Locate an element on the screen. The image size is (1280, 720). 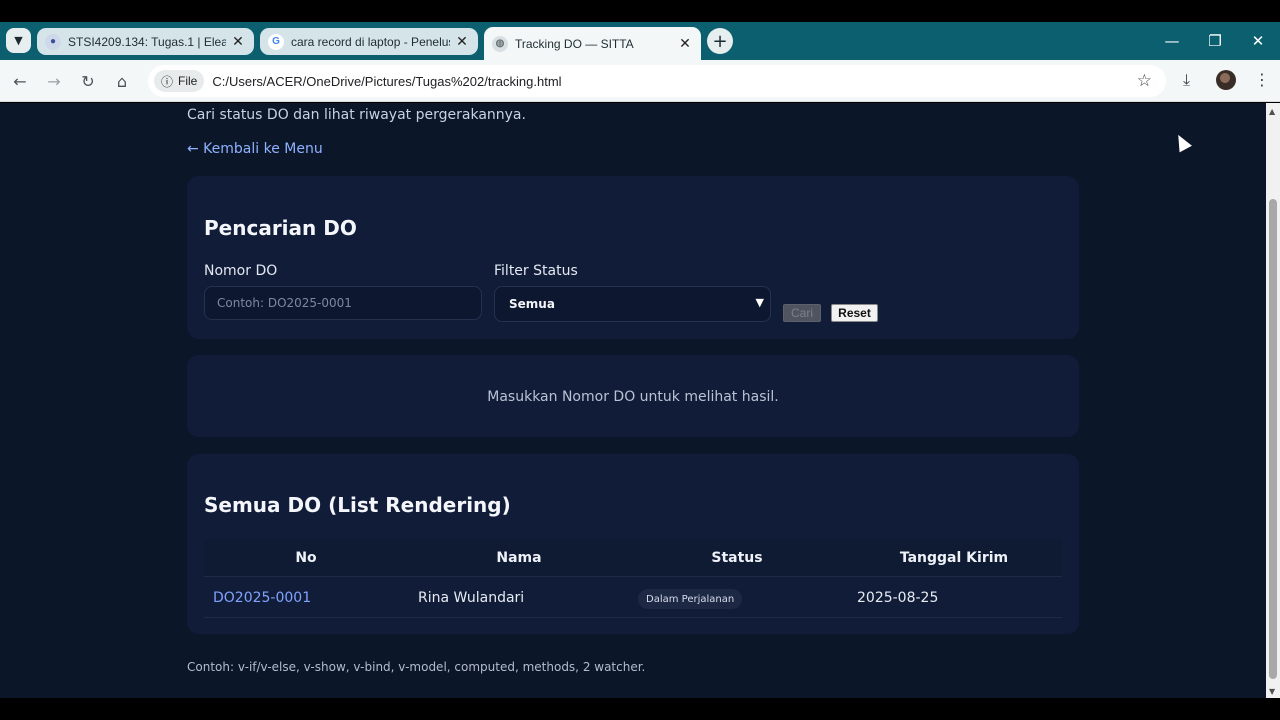
column-header-no: No is located at coordinates (306, 558).